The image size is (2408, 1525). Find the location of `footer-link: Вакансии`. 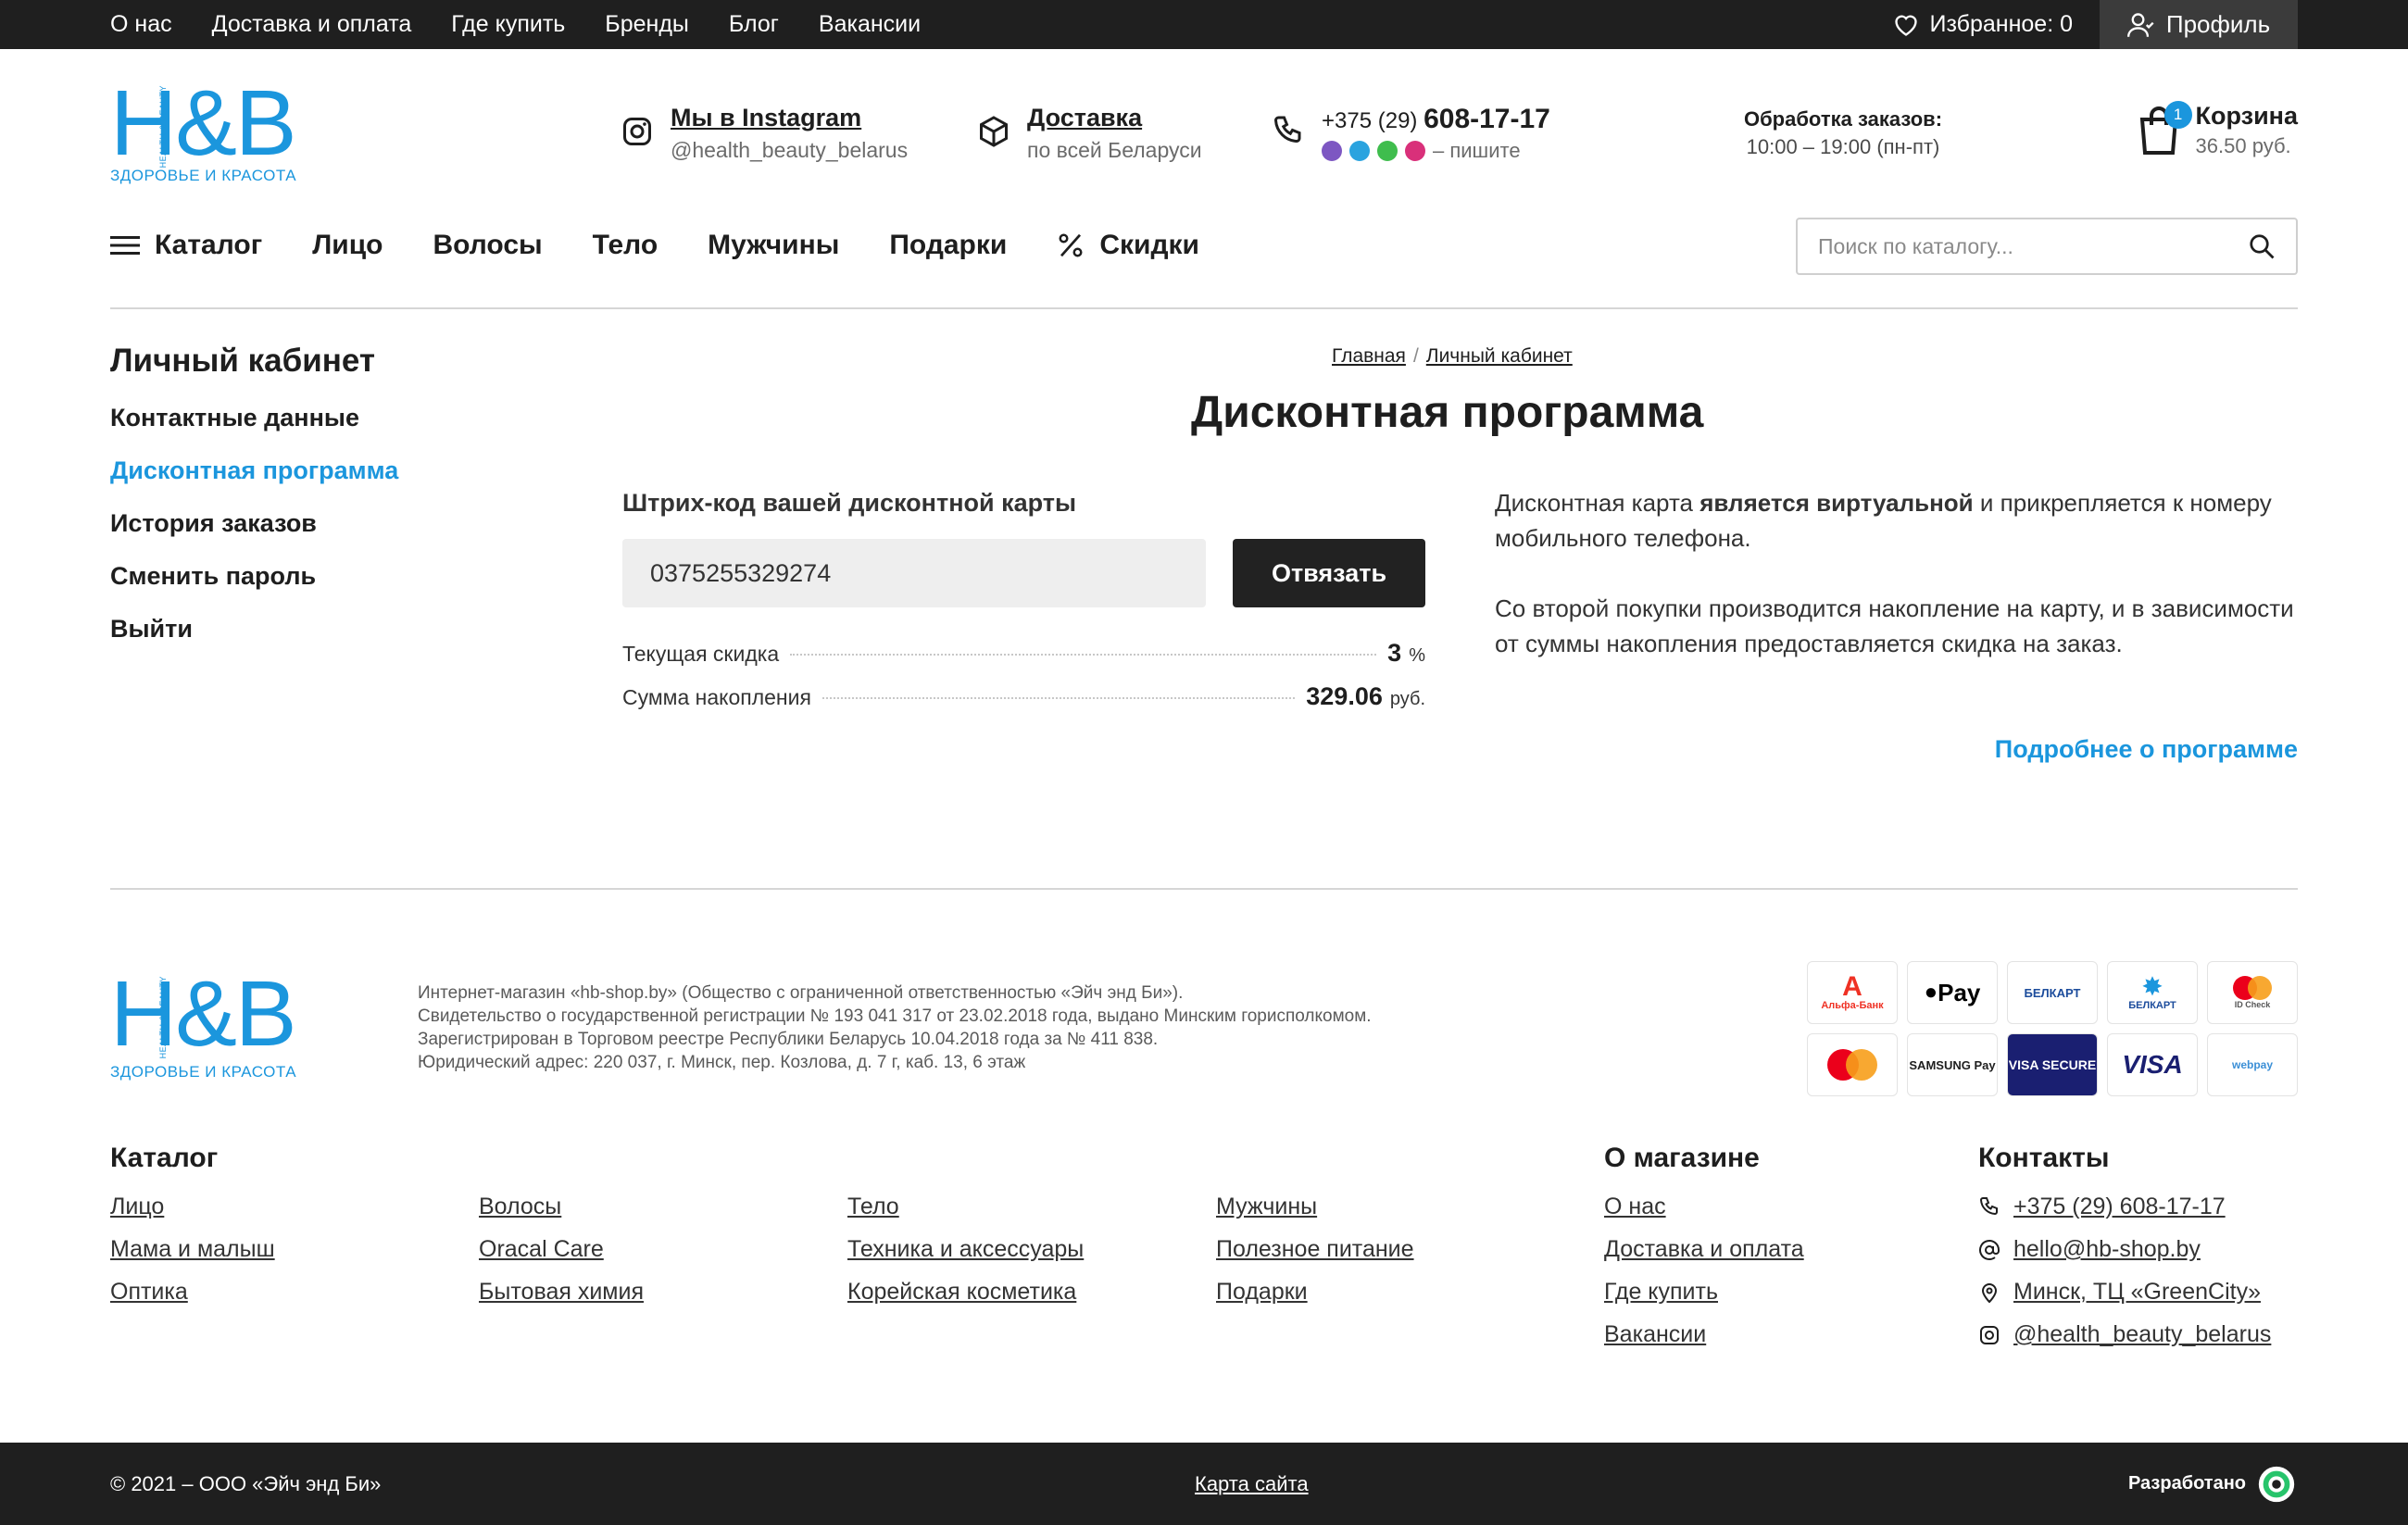

footer-link: Вакансии is located at coordinates (1704, 1334).